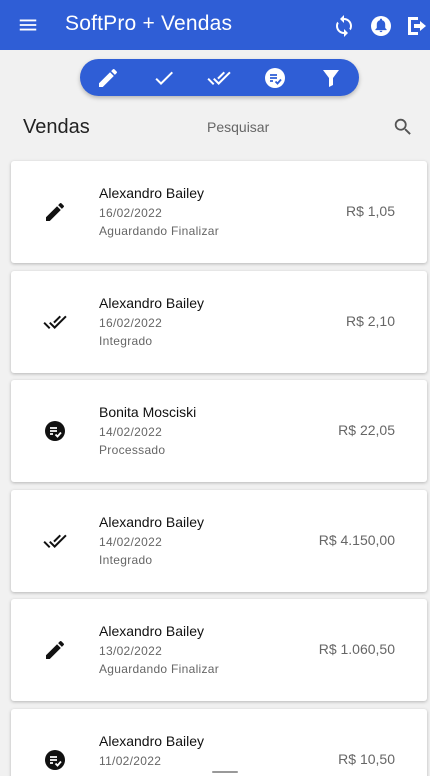 The image size is (430, 776). What do you see at coordinates (280, 127) in the screenshot?
I see `search-input` at bounding box center [280, 127].